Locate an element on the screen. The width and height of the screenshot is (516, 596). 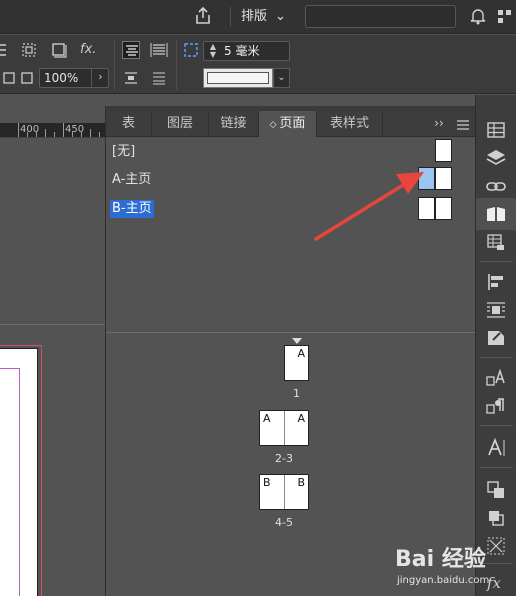
current-page-marker is located at coordinates (297, 341).